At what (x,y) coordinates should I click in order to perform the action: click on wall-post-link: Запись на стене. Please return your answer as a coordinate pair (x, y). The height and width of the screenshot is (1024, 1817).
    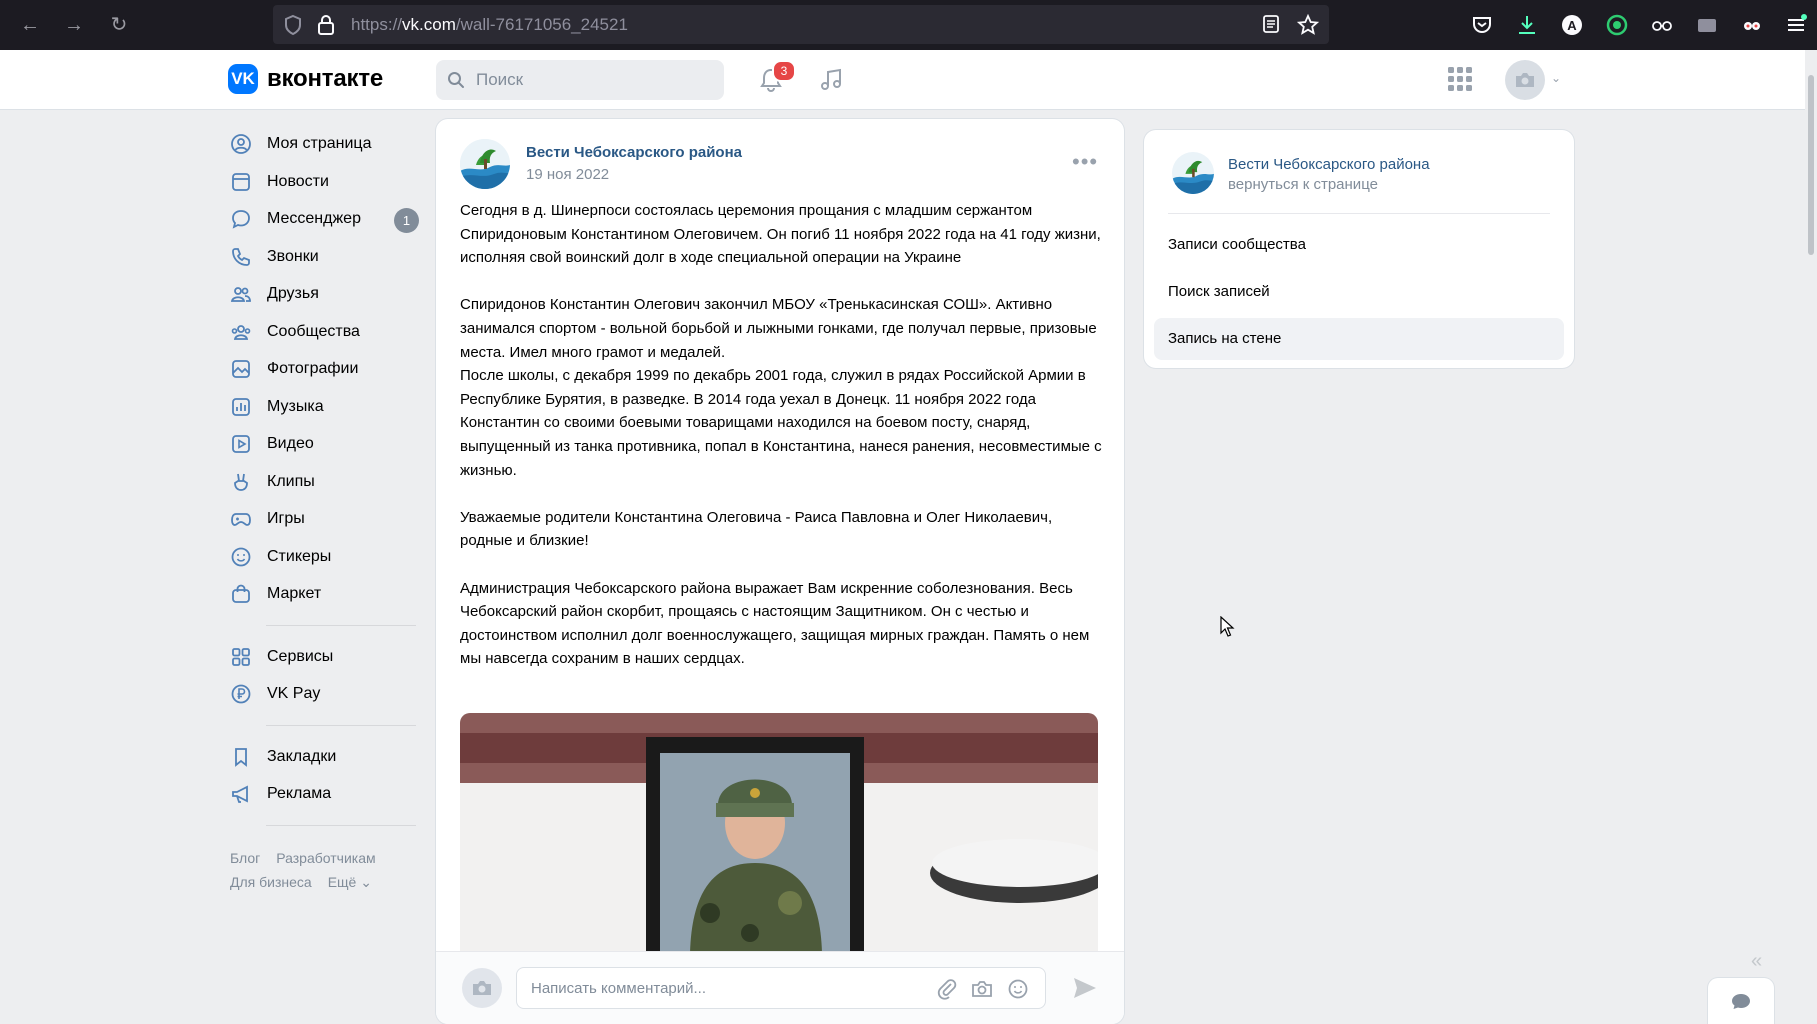
    Looking at the image, I should click on (1359, 339).